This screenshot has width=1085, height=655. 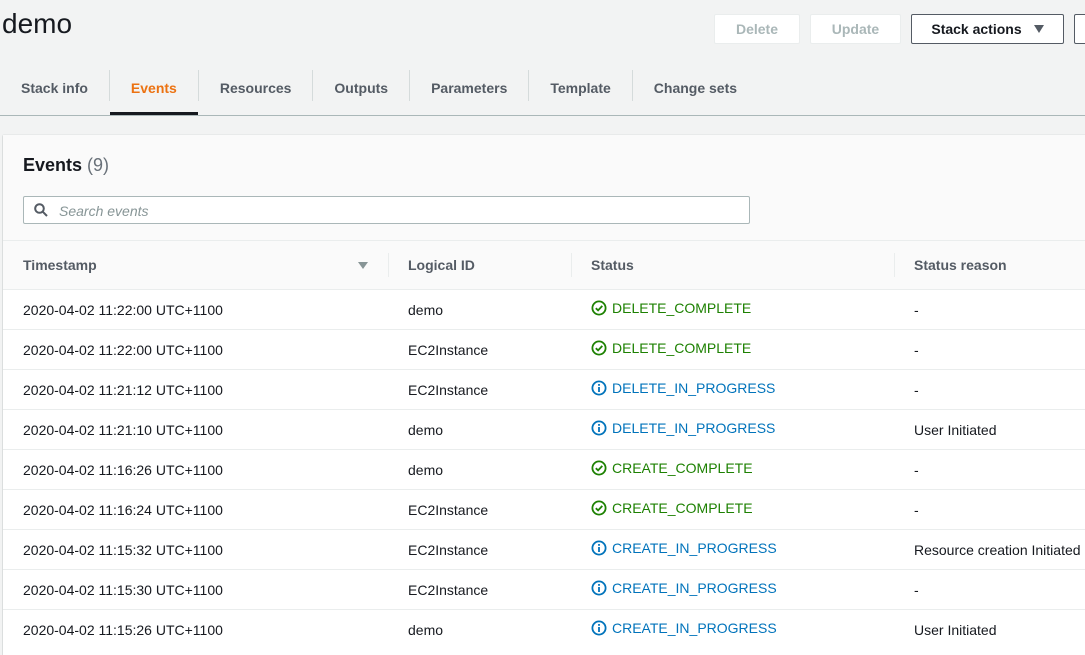 What do you see at coordinates (256, 88) in the screenshot?
I see `tab-resources: Resources` at bounding box center [256, 88].